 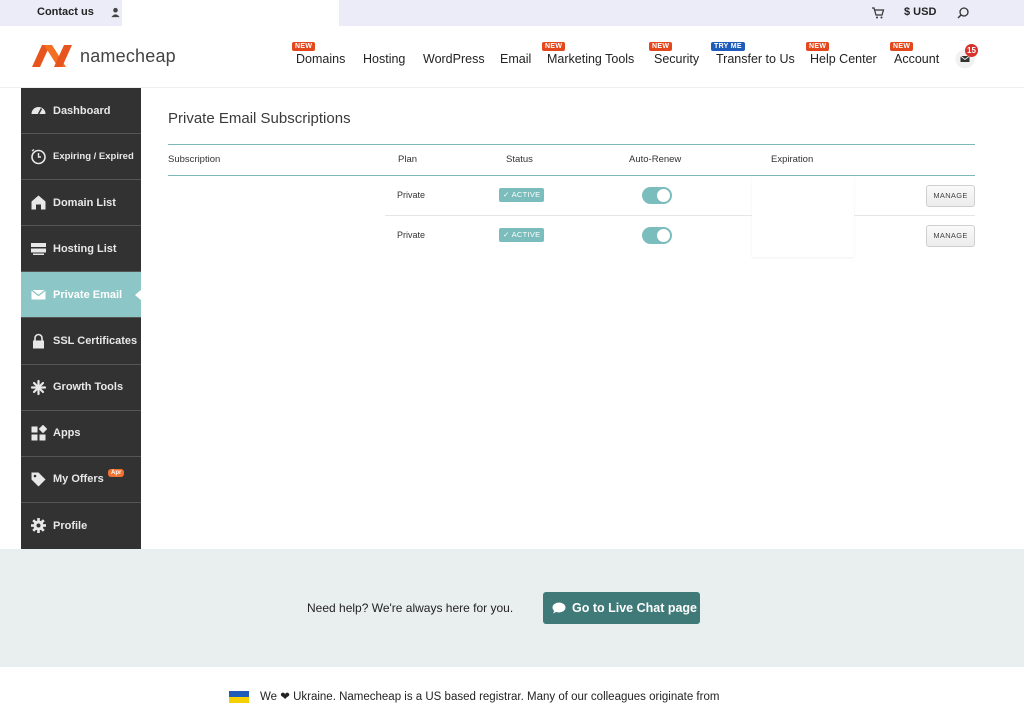 I want to click on sidebar-item-label: Expiring / Expired, so click(x=93, y=157).